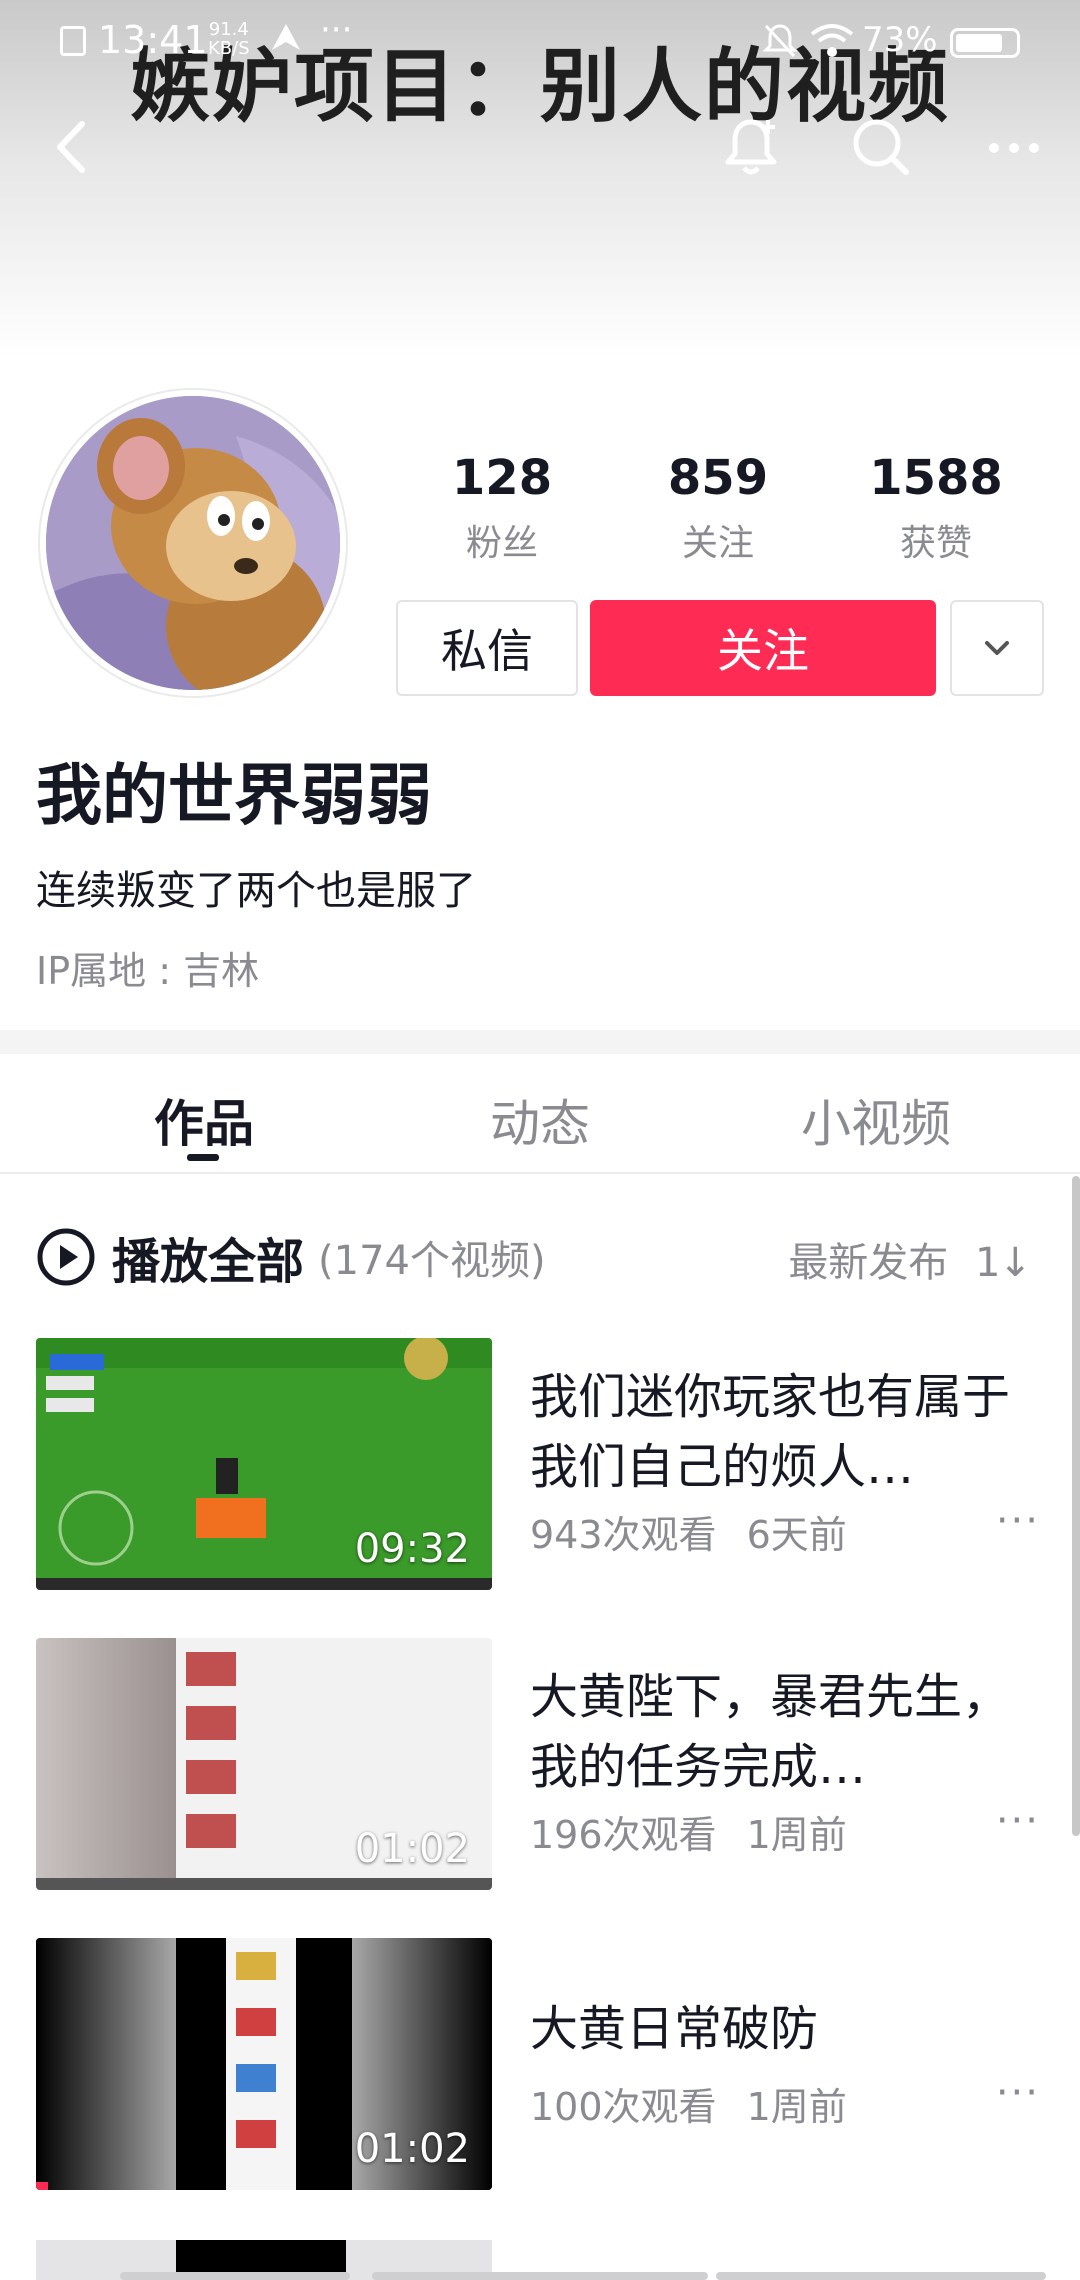 This screenshot has height=2280, width=1080. Describe the element at coordinates (501, 543) in the screenshot. I see `stat-label: 粉丝` at that location.